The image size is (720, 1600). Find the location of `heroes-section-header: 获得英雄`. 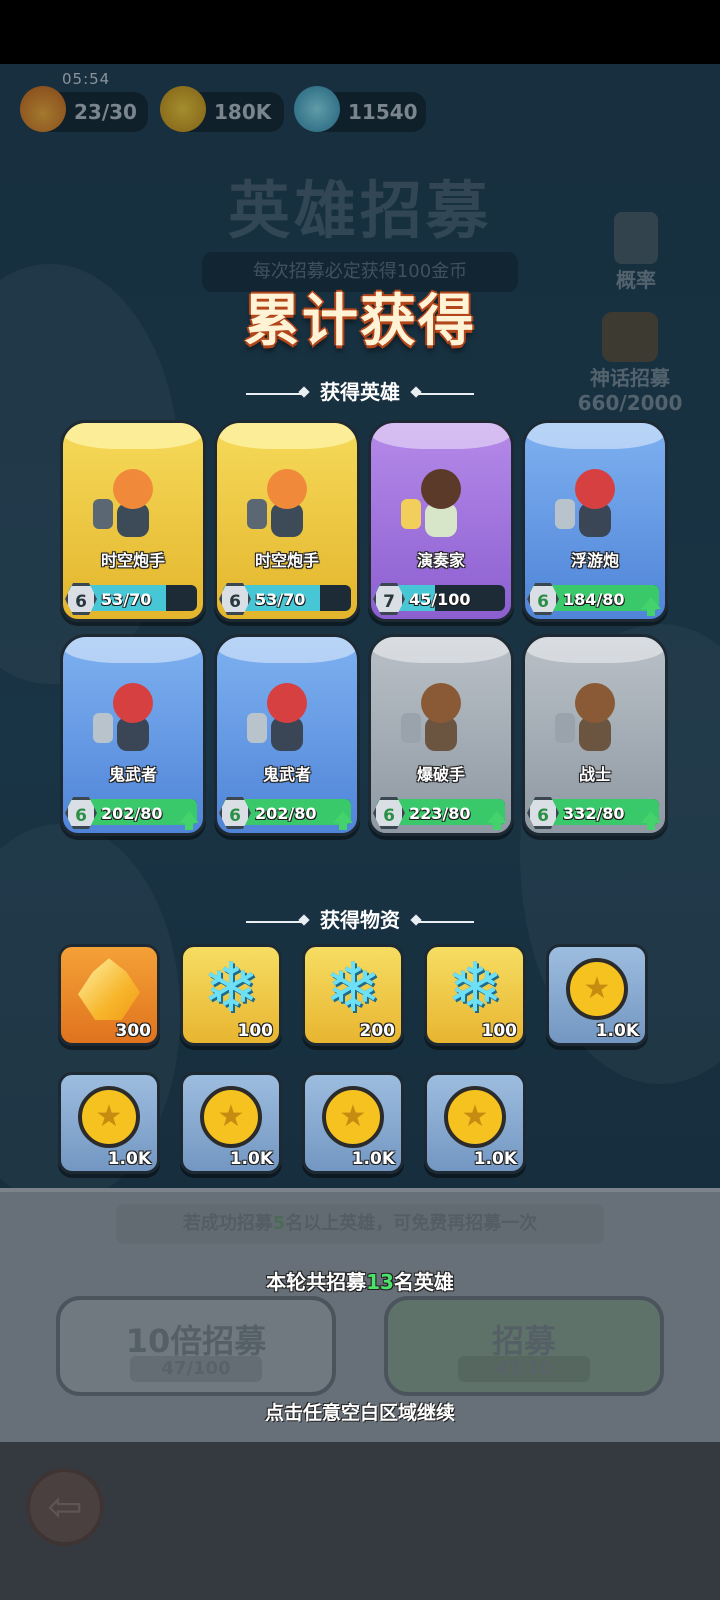

heroes-section-header: 获得英雄 is located at coordinates (360, 390).